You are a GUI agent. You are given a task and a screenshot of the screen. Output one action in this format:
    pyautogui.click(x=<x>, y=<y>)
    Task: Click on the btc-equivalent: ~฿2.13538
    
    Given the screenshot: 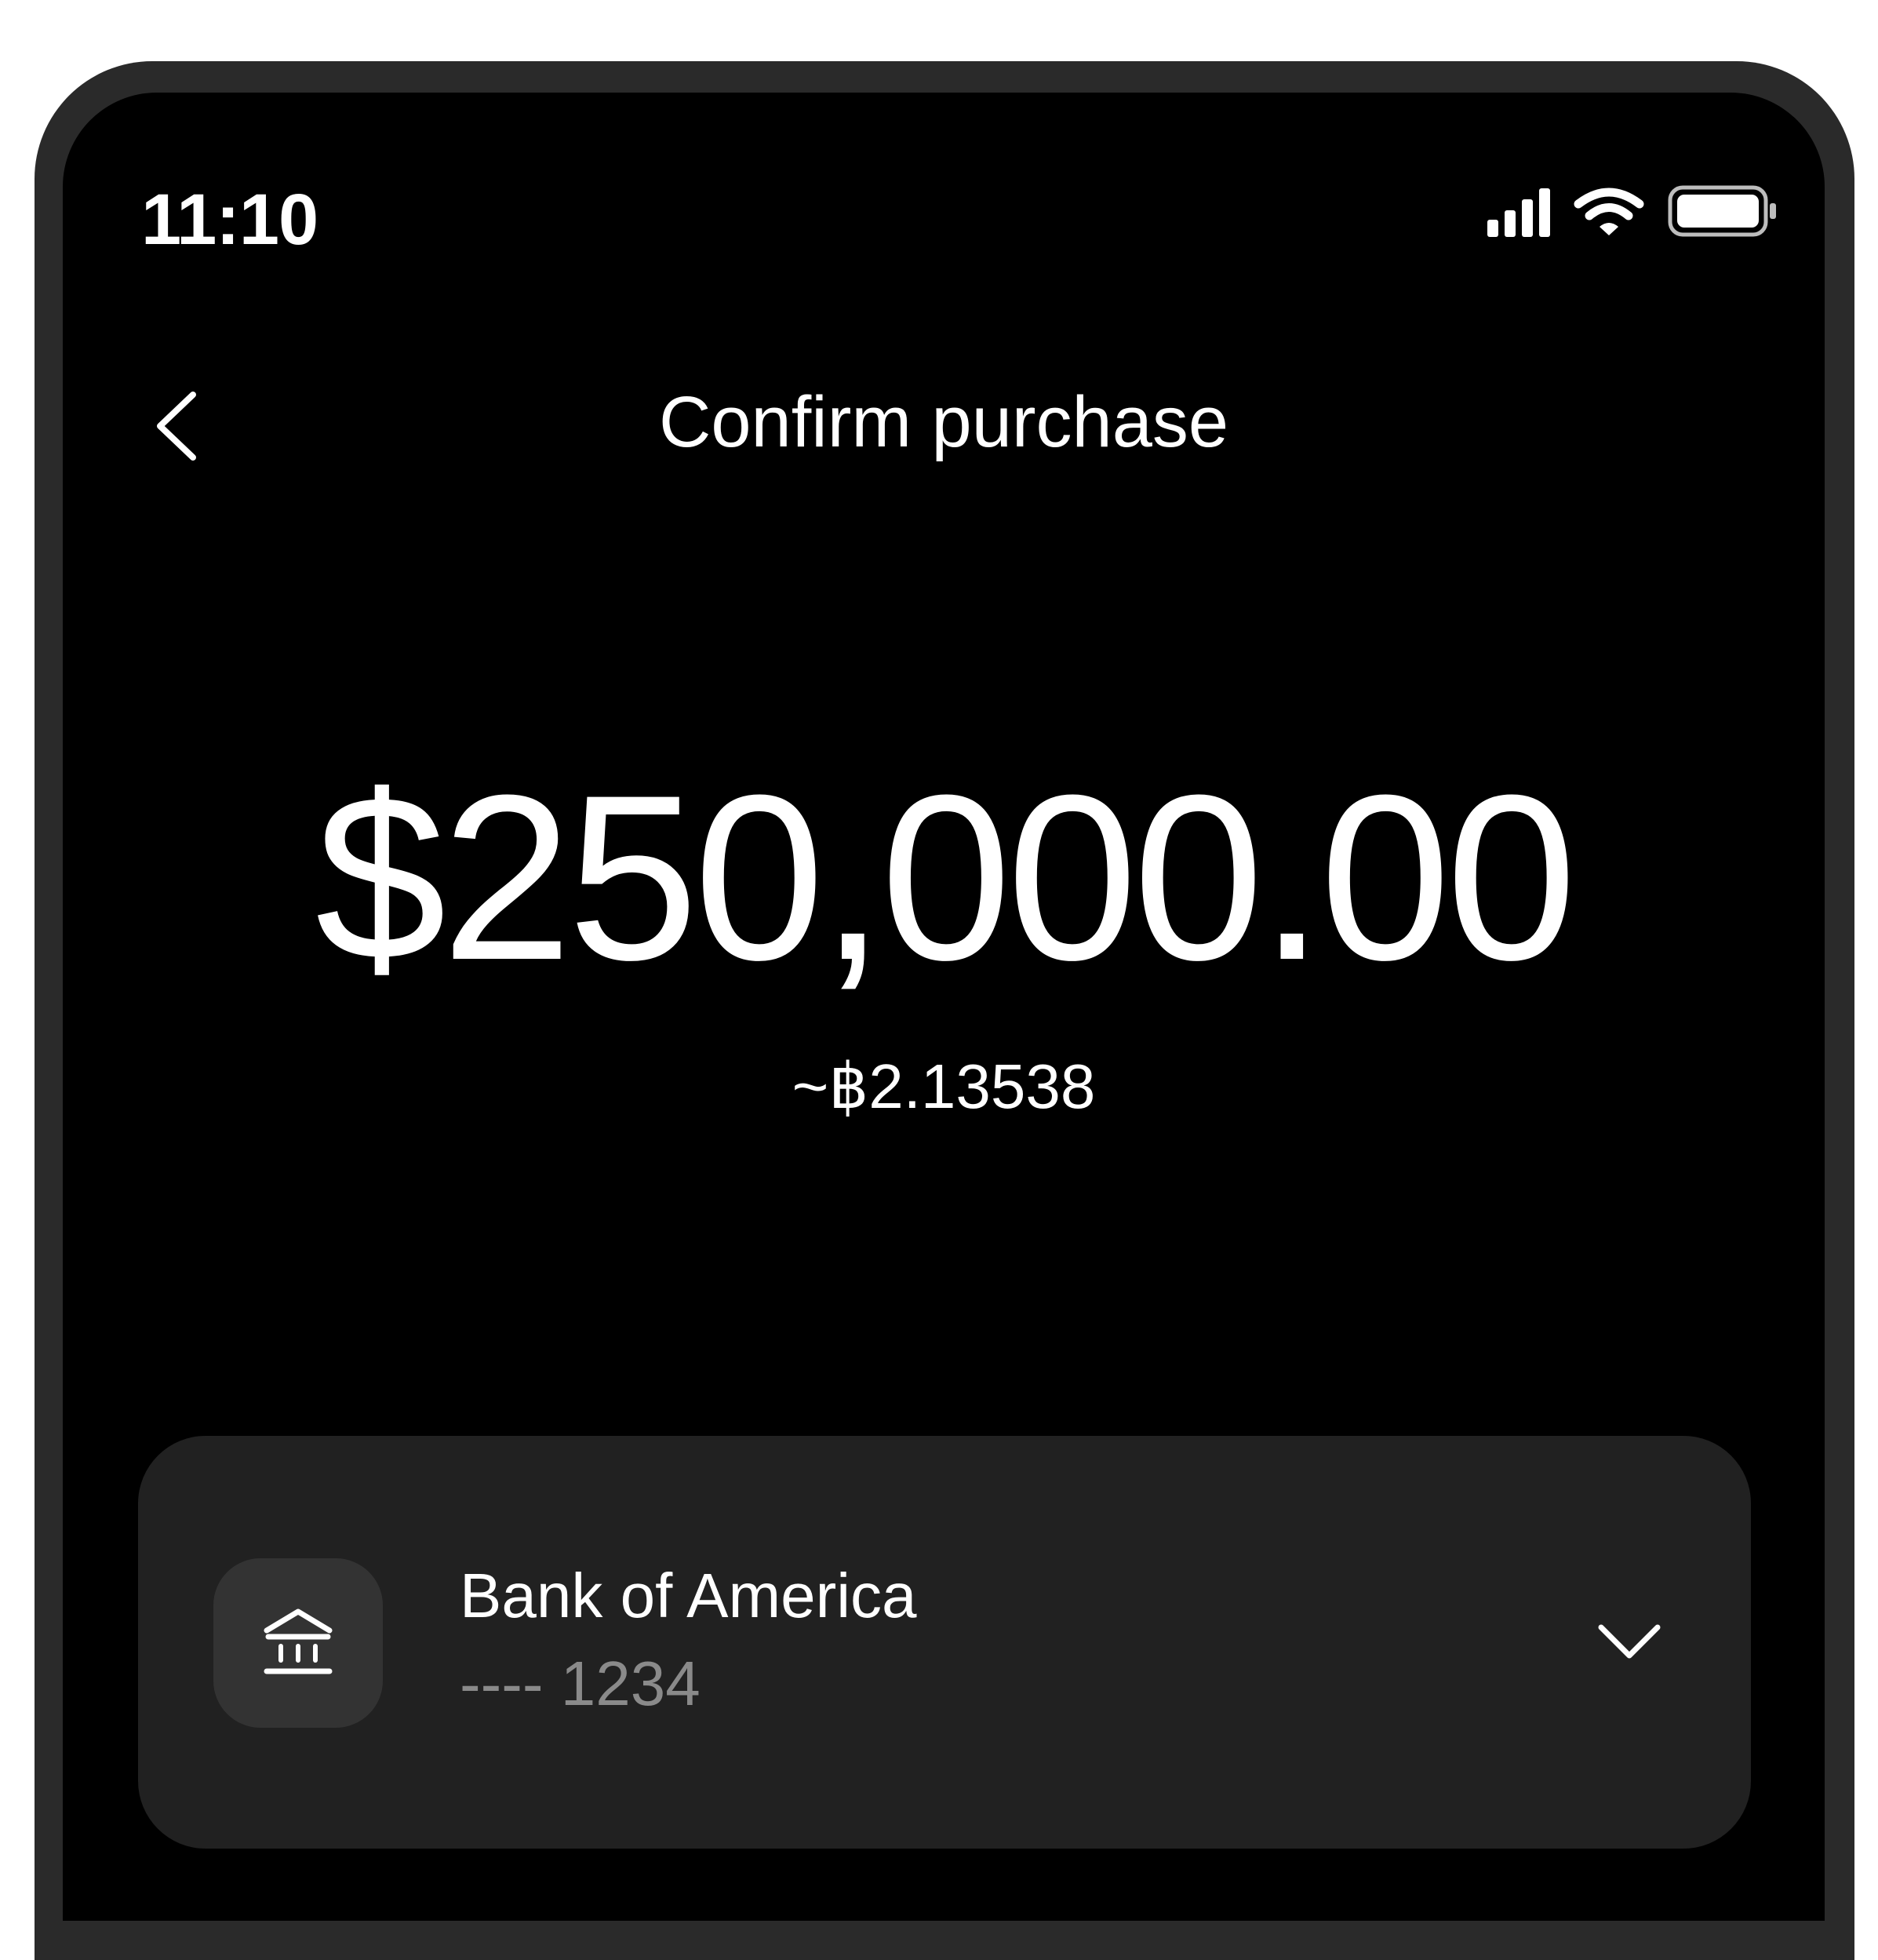 What is the action you would take?
    pyautogui.click(x=944, y=1086)
    